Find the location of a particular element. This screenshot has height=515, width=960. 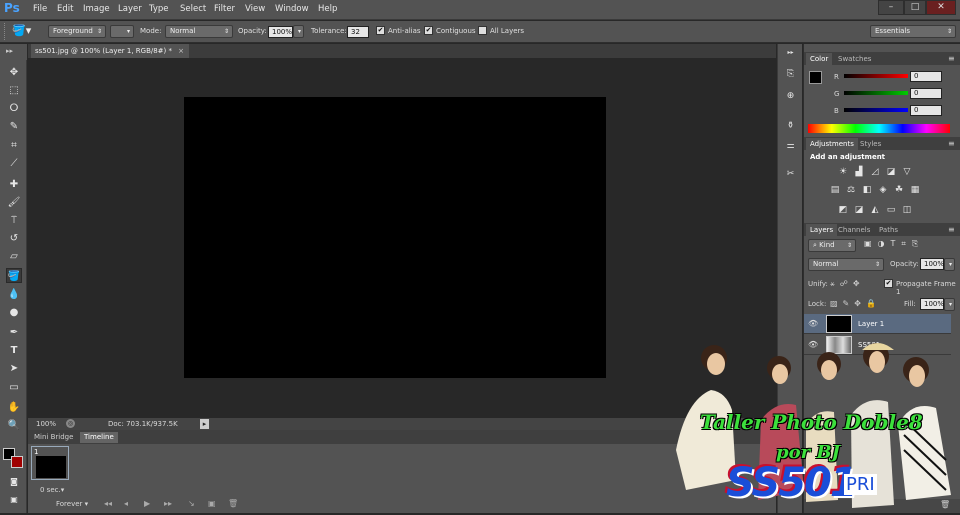

tab-color: Color is located at coordinates (819, 59).